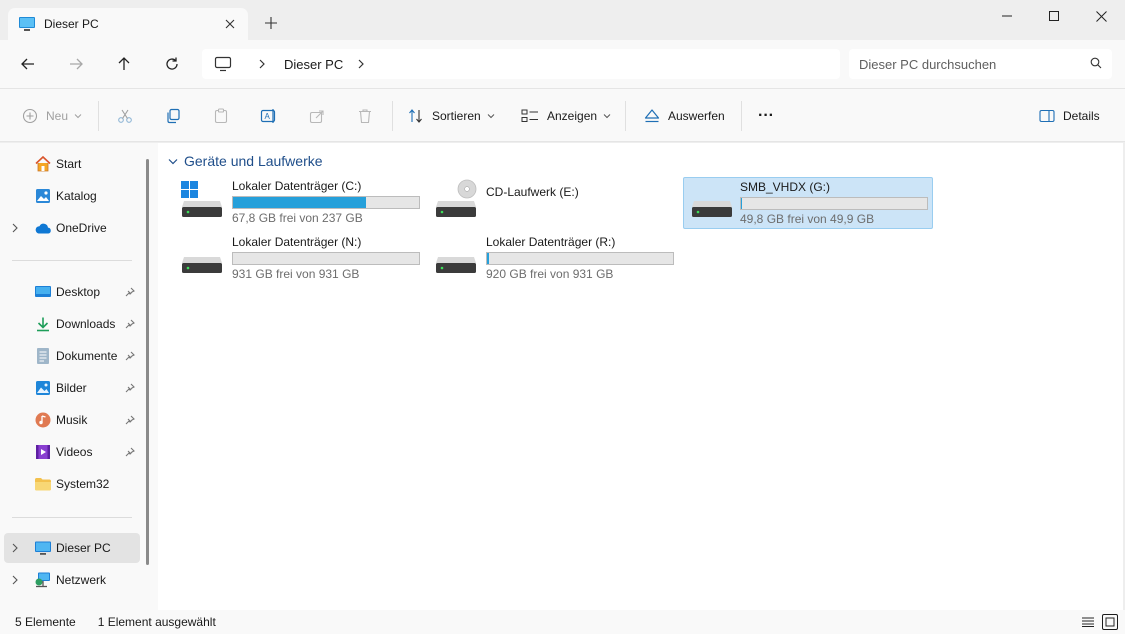 The height and width of the screenshot is (634, 1125). I want to click on sidebar-scrollbar, so click(147, 362).